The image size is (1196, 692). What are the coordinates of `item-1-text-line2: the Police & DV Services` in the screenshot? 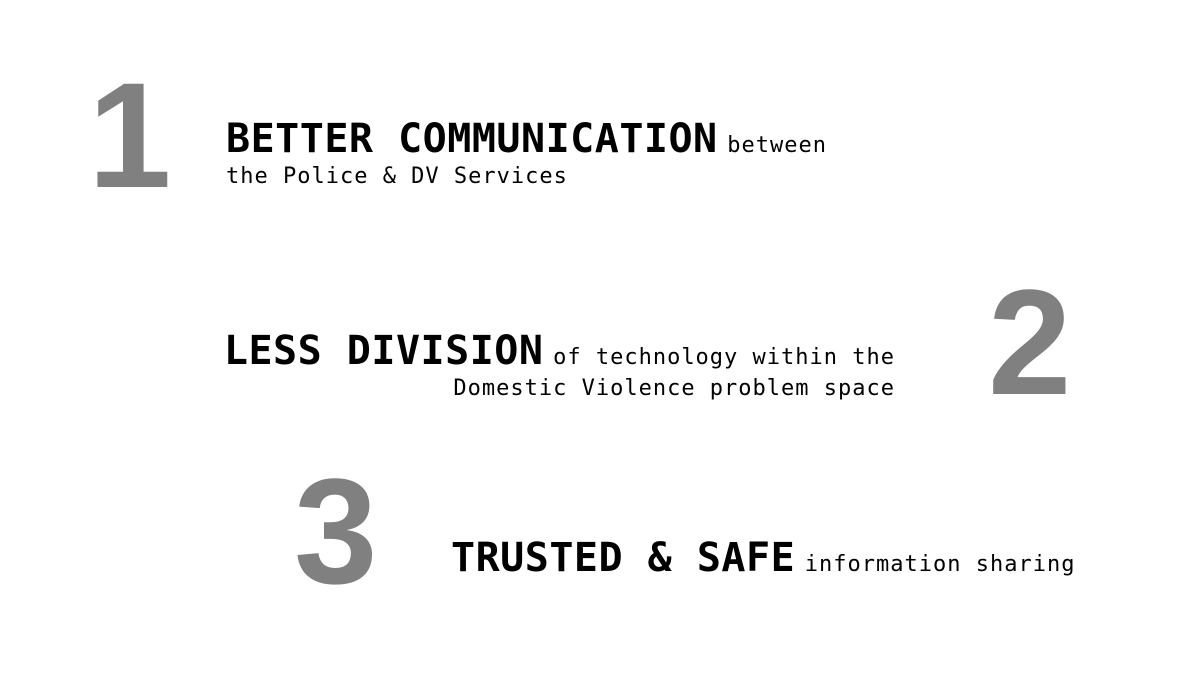 It's located at (397, 176).